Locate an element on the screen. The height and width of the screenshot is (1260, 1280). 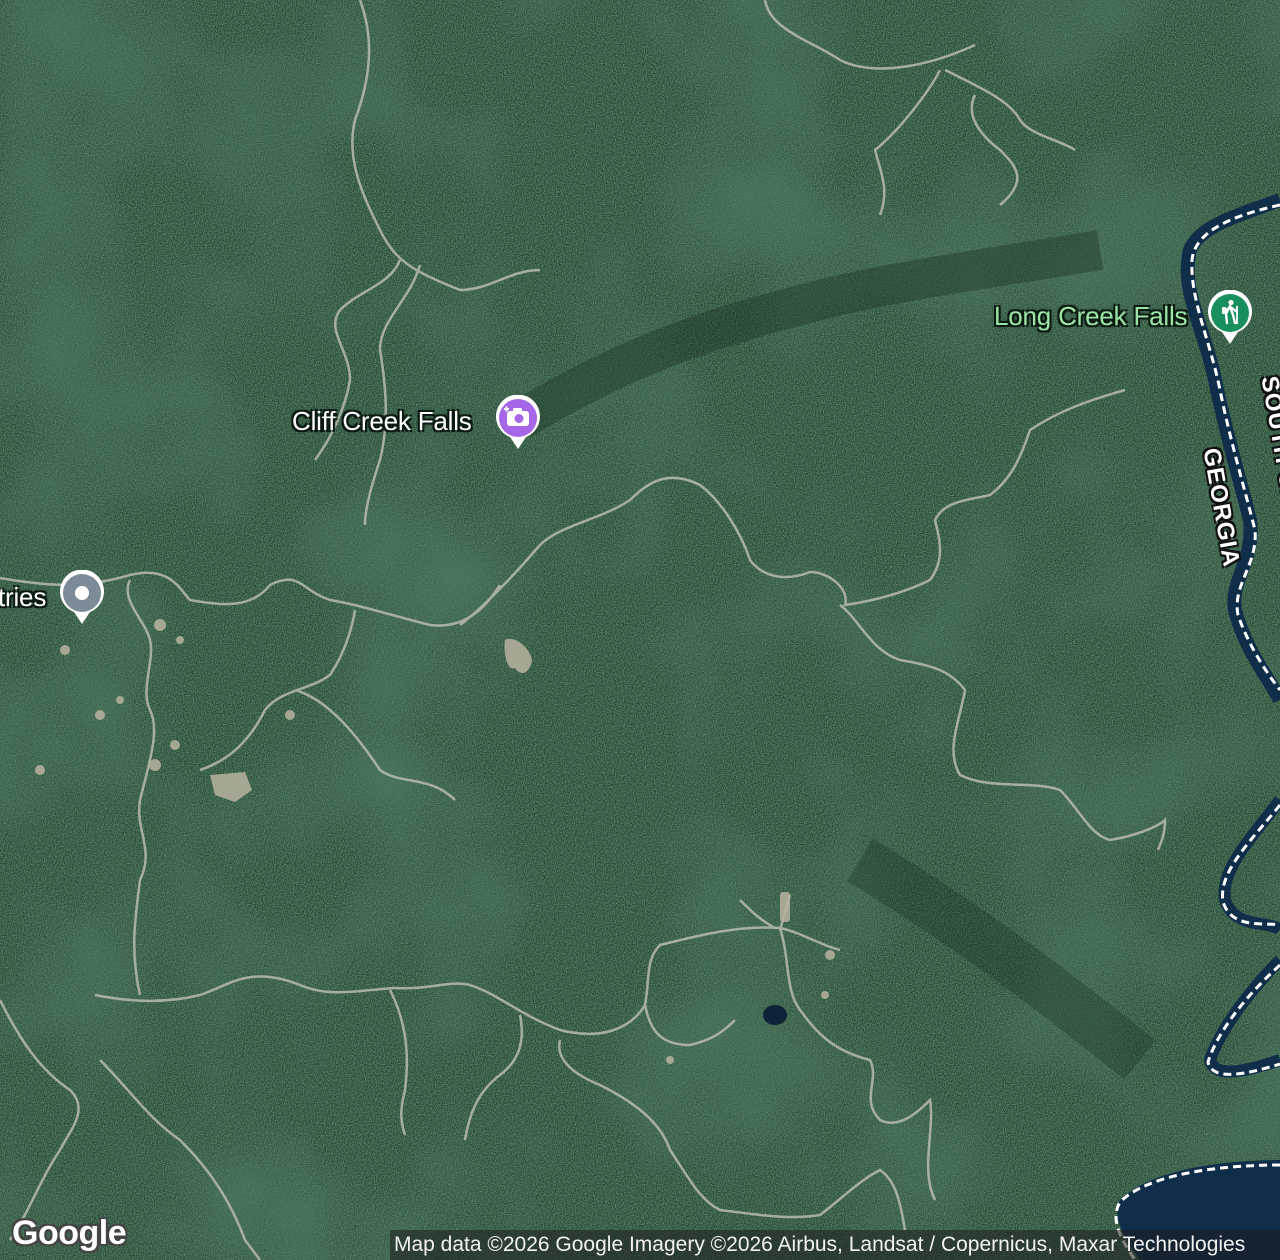
pond is located at coordinates (775, 1015).